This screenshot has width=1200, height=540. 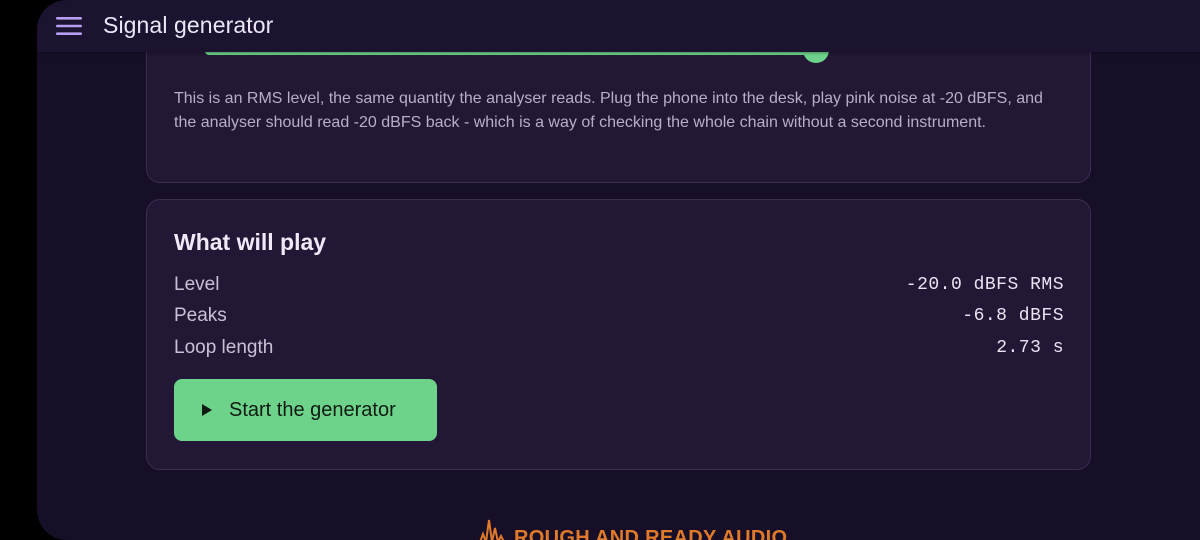 What do you see at coordinates (1013, 316) in the screenshot?
I see `row-value: -6.8 dBFS` at bounding box center [1013, 316].